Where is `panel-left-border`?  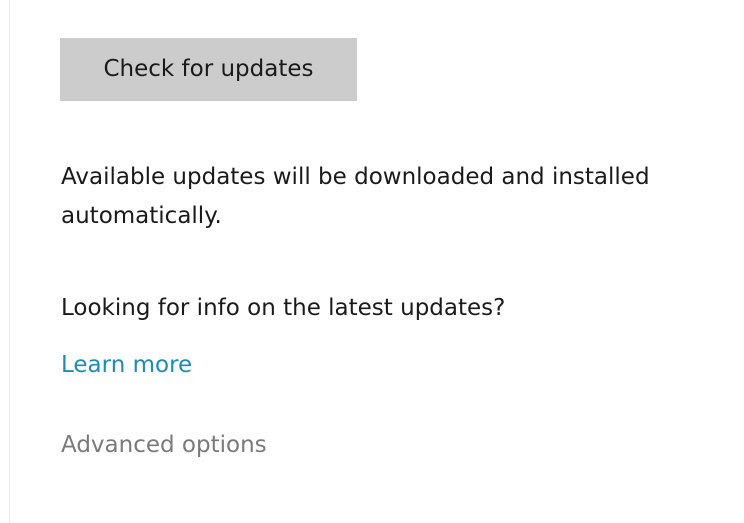 panel-left-border is located at coordinates (9, 261).